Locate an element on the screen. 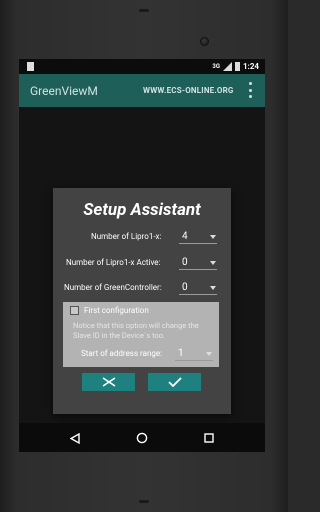 This screenshot has width=320, height=512. app-toolbar: GreenViewM WWW.ECS-ONLINE.ORG is located at coordinates (142, 90).